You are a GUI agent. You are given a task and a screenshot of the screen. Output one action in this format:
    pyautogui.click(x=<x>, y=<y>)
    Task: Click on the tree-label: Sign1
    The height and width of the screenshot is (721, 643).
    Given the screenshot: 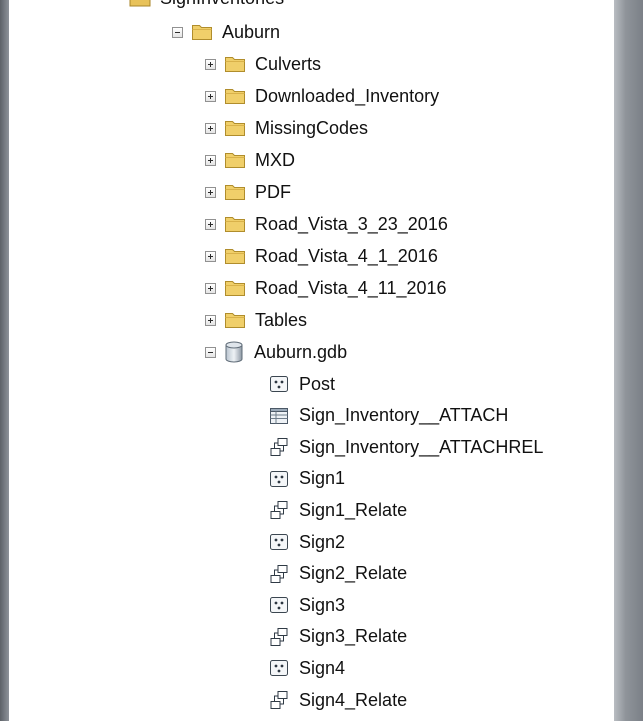 What is the action you would take?
    pyautogui.click(x=322, y=478)
    